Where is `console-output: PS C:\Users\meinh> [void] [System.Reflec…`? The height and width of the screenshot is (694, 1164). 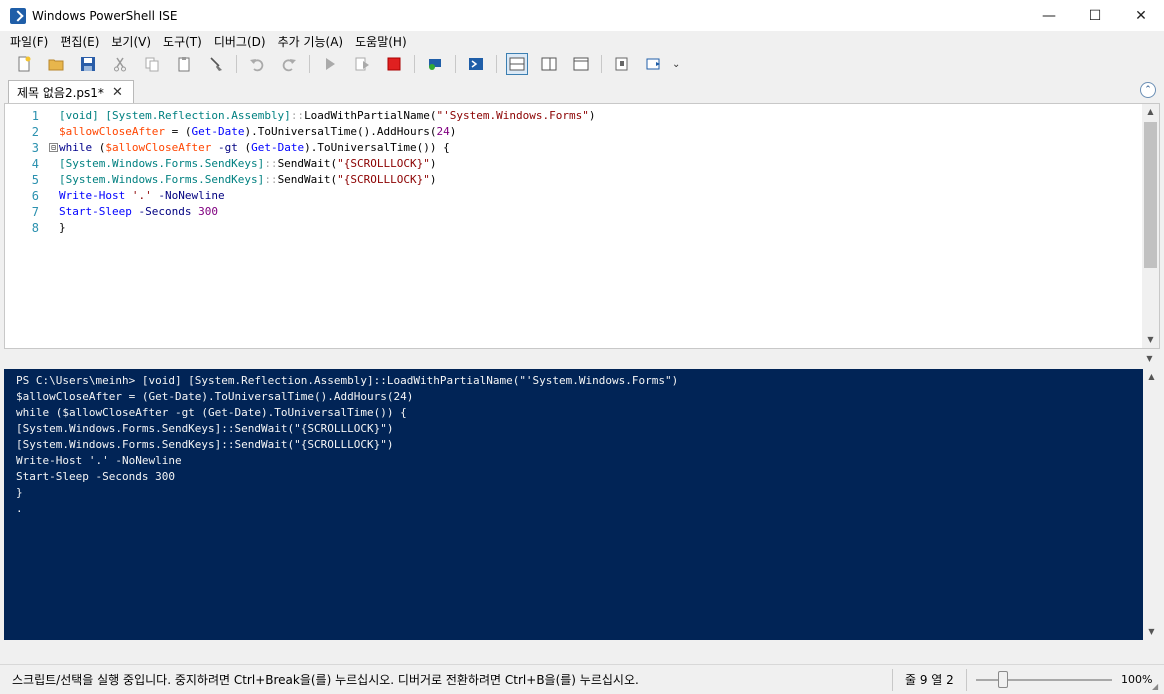 console-output: PS C:\Users\meinh> [void] [System.Reflec… is located at coordinates (347, 445).